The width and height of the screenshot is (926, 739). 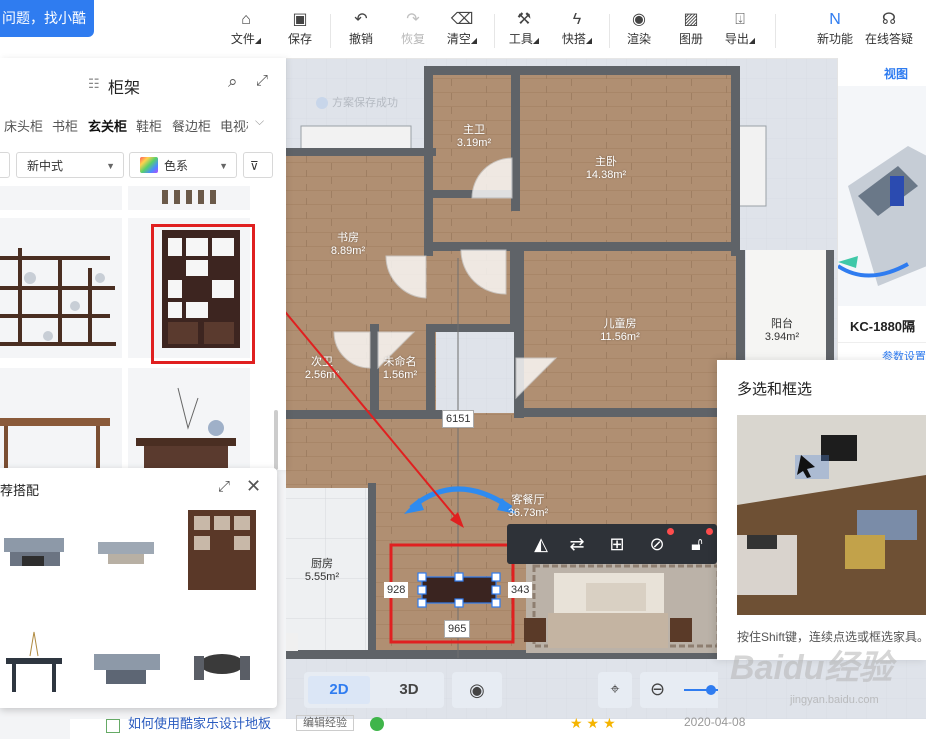 I want to click on home-icon: ⌂, so click(x=246, y=19).